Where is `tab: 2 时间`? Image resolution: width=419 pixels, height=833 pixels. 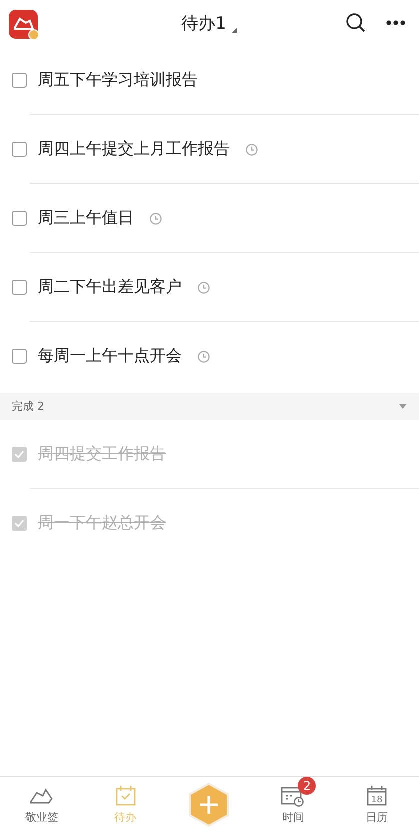 tab: 2 时间 is located at coordinates (293, 805).